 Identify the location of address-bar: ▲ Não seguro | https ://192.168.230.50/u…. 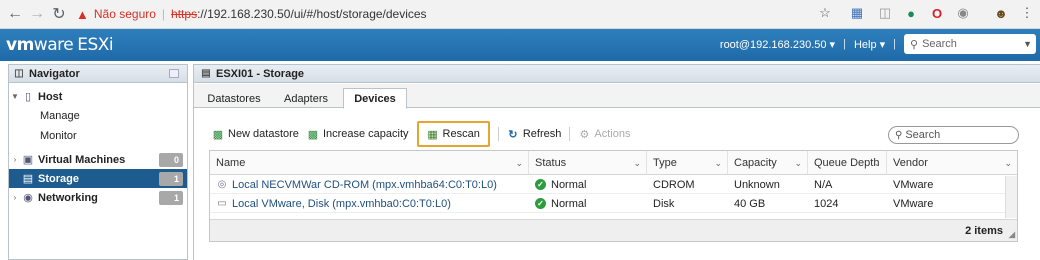
(251, 14).